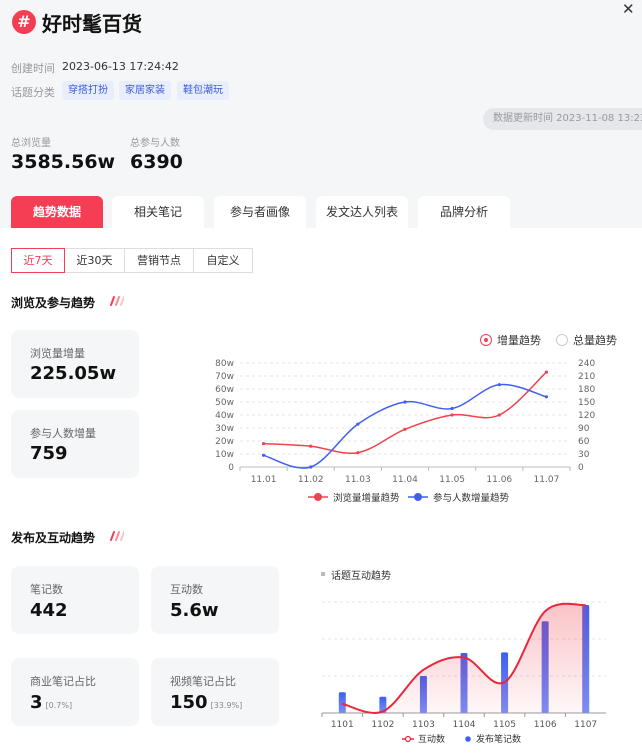 Image resolution: width=642 pixels, height=755 pixels. I want to click on range-7-days: 近7天, so click(38, 260).